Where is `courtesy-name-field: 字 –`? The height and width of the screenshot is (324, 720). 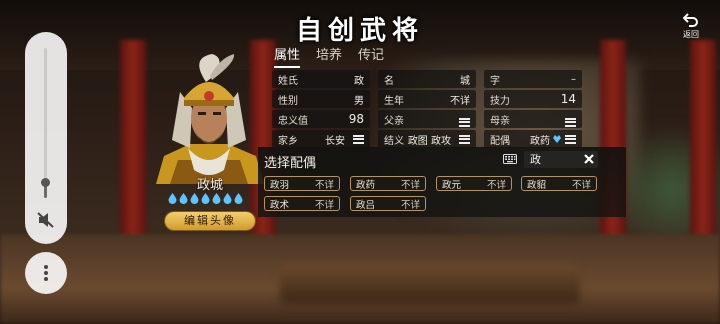
courtesy-name-field: 字 – is located at coordinates (533, 79).